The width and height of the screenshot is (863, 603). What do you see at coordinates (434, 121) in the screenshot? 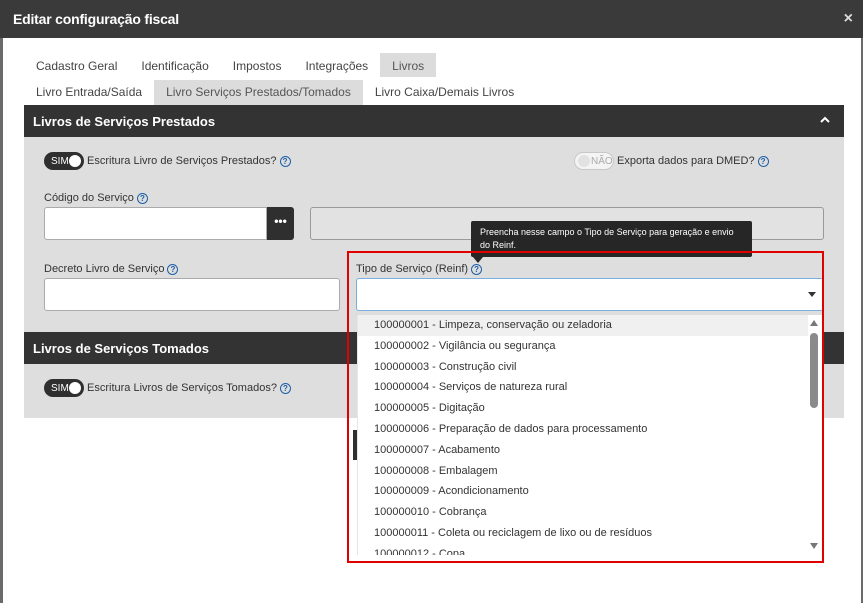
I see `prestados-section-header: Livros de Serviços Prestados` at bounding box center [434, 121].